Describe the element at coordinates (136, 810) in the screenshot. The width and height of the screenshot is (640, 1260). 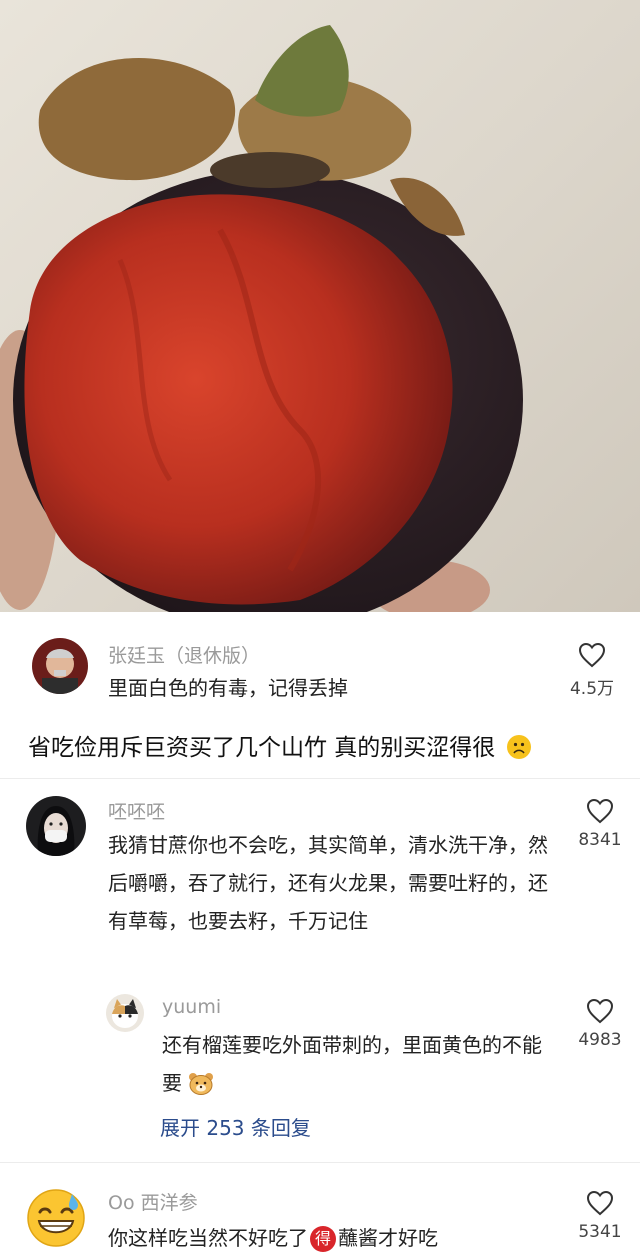
I see `comment-username: 呸呸呸` at that location.